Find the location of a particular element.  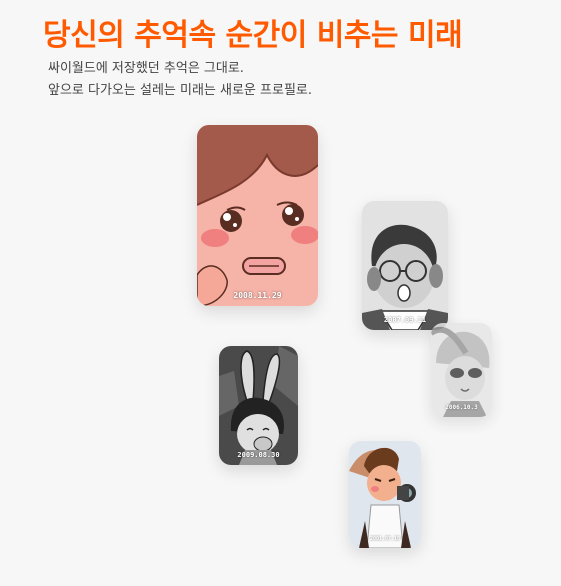

glasses-man-illustration is located at coordinates (405, 265).